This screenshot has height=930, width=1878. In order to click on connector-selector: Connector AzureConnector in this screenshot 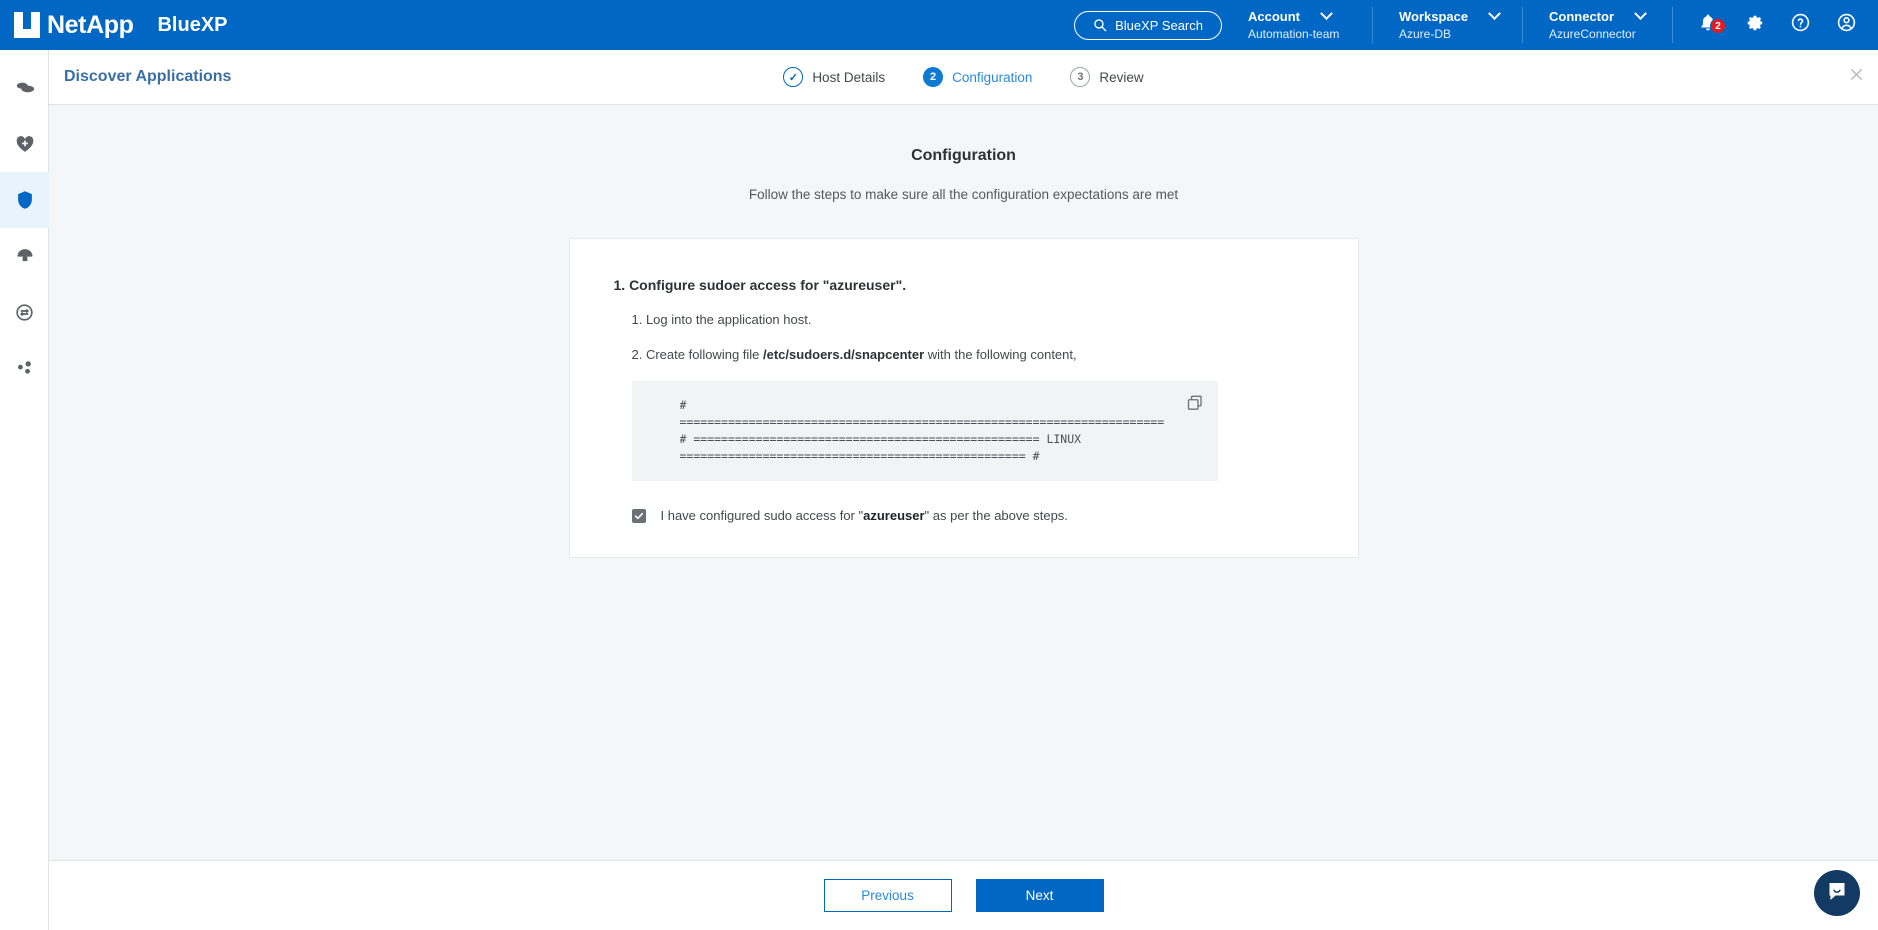, I will do `click(1597, 24)`.